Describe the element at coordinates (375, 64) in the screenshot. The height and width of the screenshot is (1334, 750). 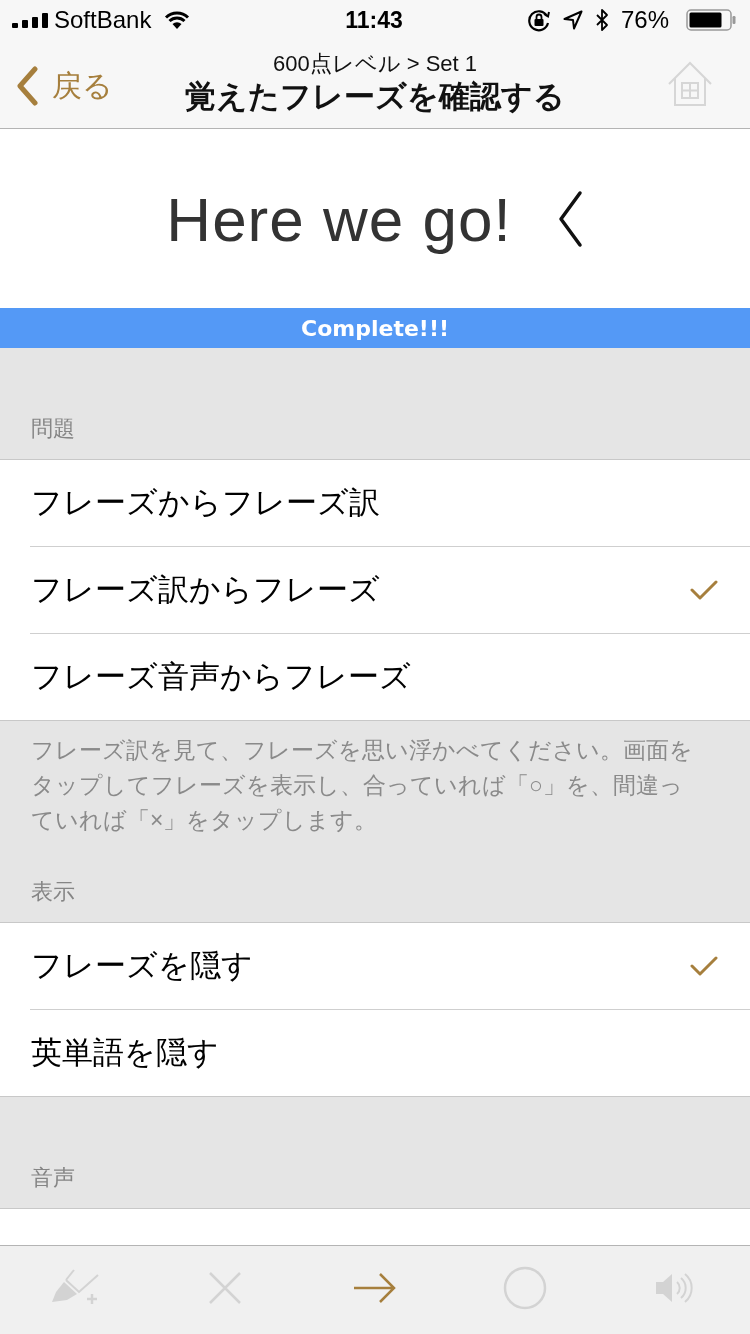
I see `breadcrumb-subtitle: 600点レベル > Set 1` at that location.